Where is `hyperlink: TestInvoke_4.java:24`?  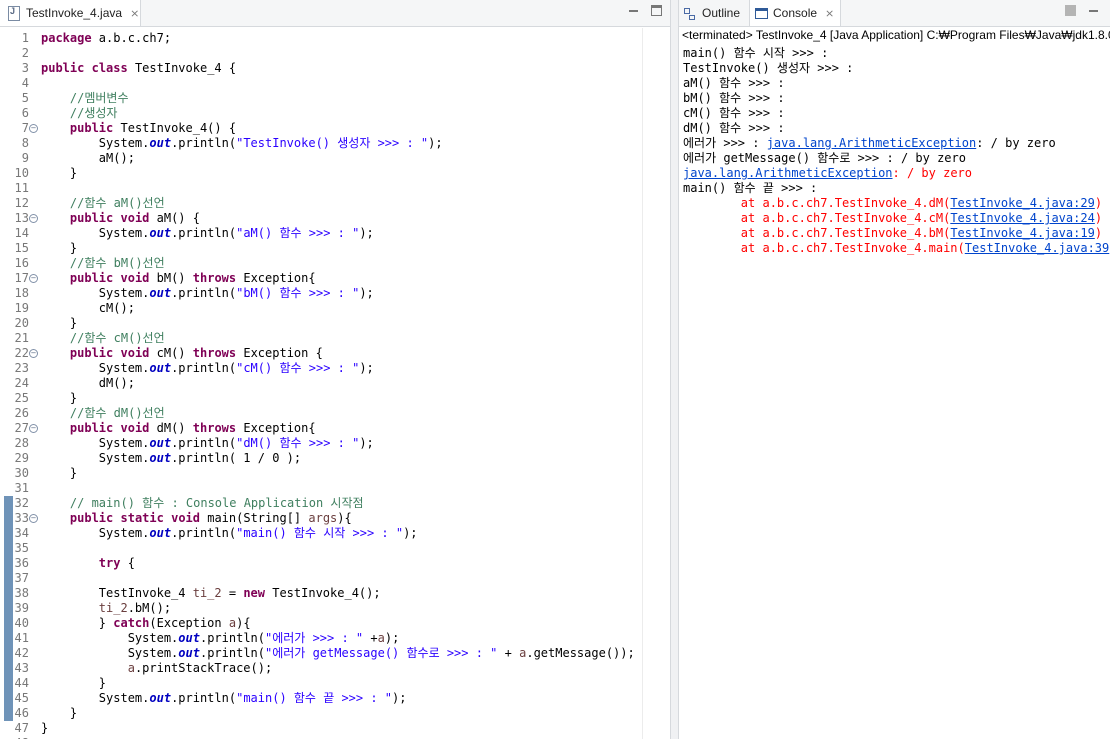 hyperlink: TestInvoke_4.java:24 is located at coordinates (1022, 218).